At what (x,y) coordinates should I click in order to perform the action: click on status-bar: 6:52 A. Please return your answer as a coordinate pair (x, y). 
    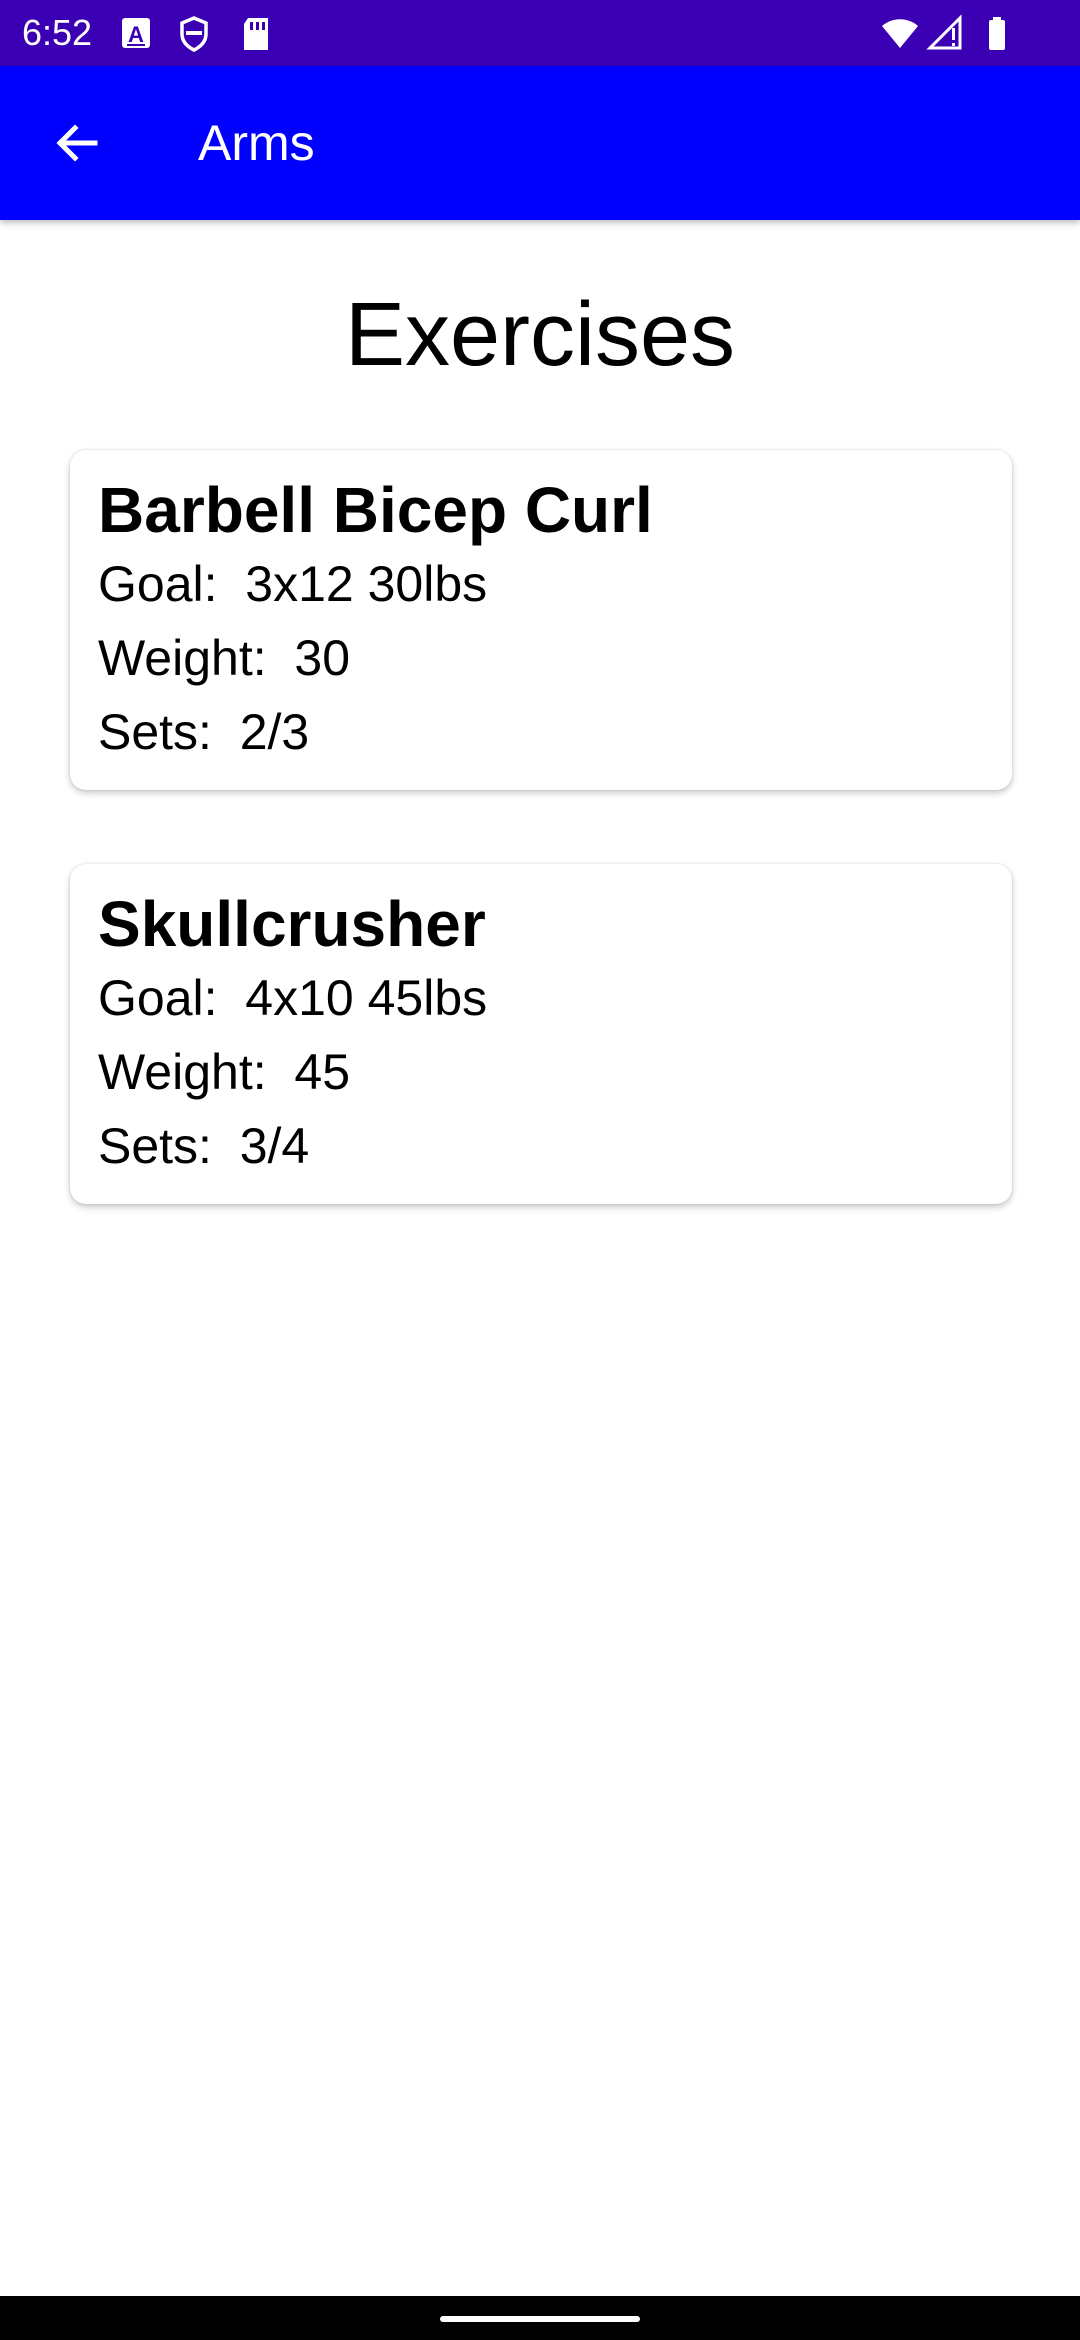
    Looking at the image, I should click on (540, 33).